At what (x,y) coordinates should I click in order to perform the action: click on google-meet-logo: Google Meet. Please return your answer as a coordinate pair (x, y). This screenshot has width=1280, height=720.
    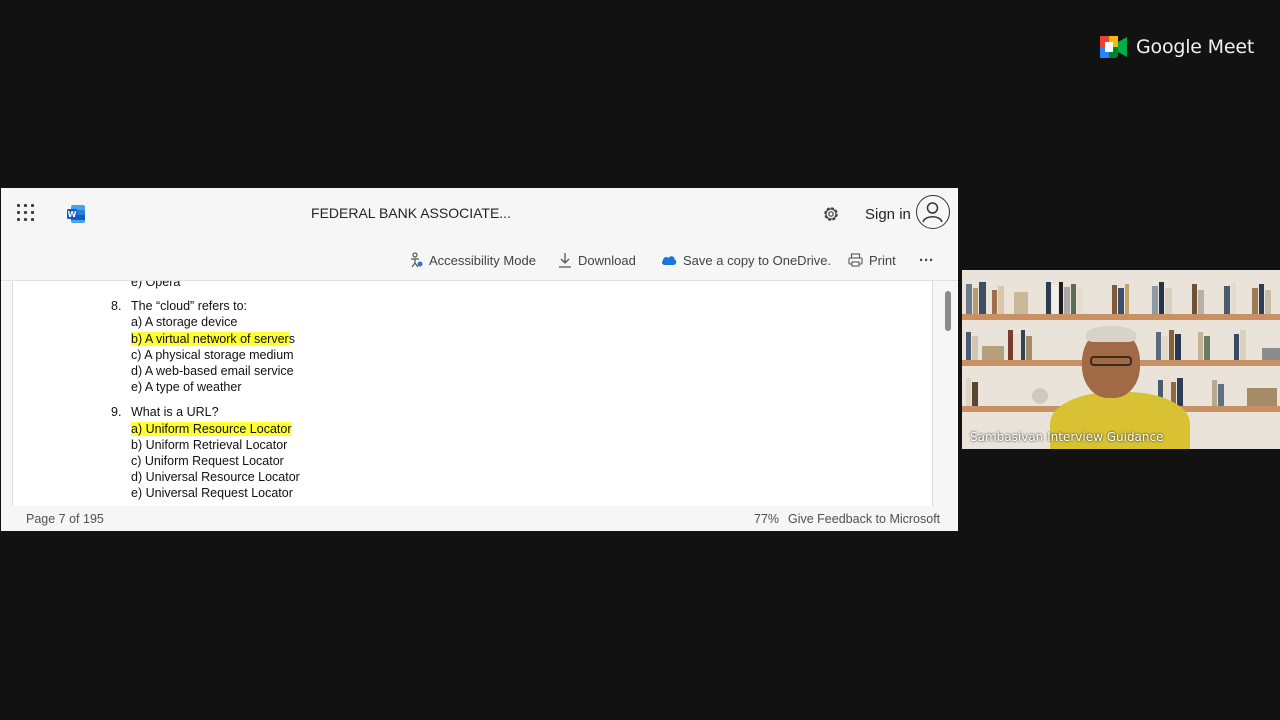
    Looking at the image, I should click on (1177, 47).